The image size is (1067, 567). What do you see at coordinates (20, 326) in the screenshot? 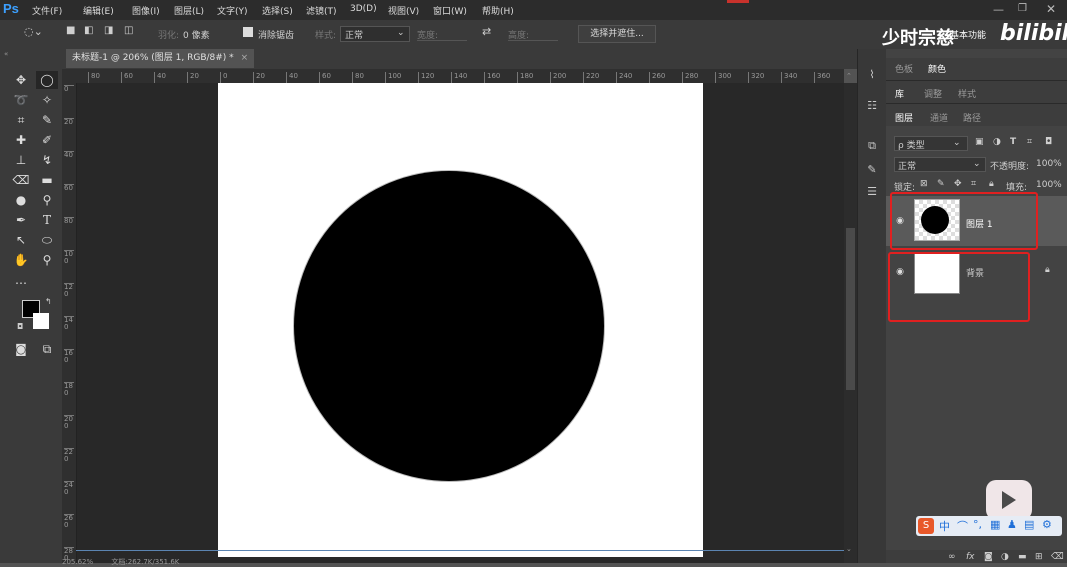
I see `default-colors-icon: ◘` at bounding box center [20, 326].